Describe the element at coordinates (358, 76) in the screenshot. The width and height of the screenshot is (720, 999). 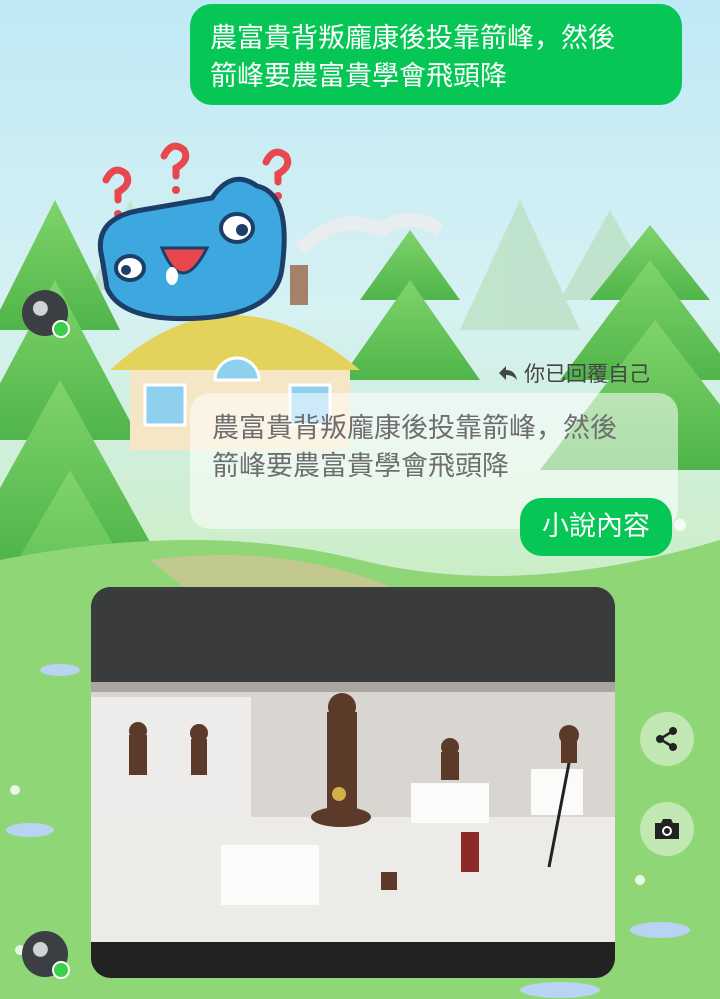
I see `message-text-line: 箭峰要農富貴學會飛頭降` at that location.